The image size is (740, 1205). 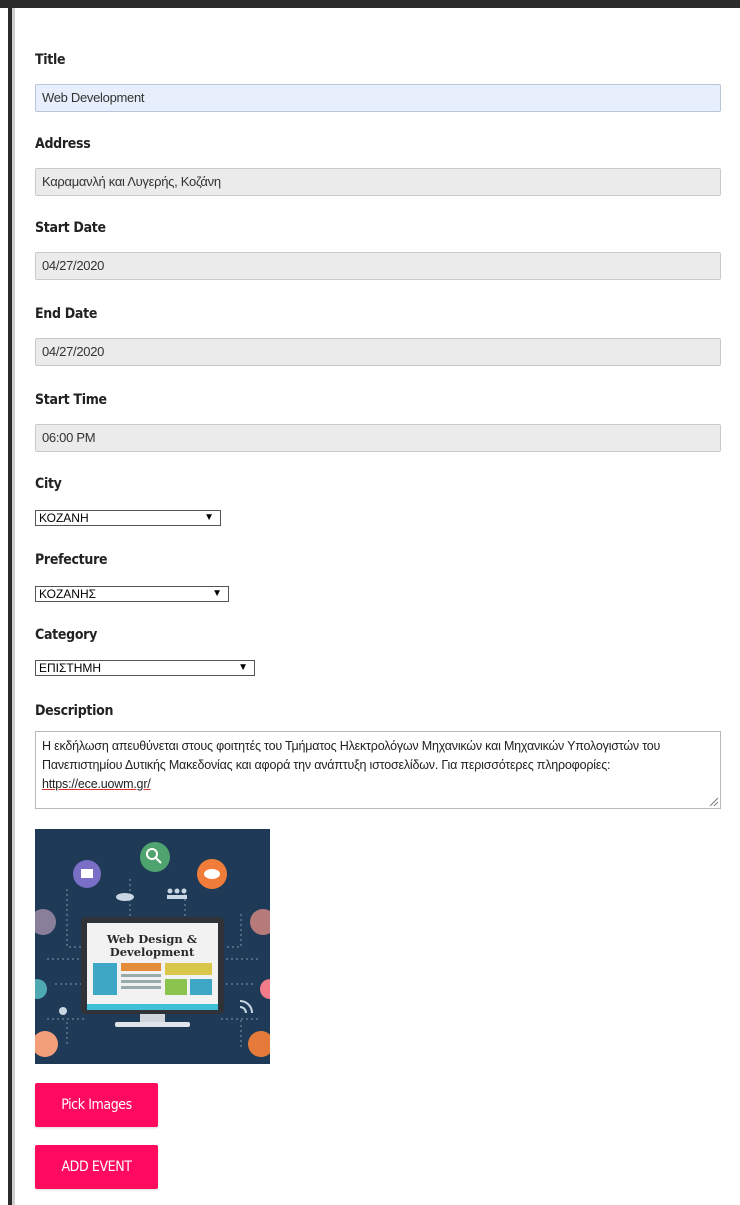 What do you see at coordinates (152, 939) in the screenshot?
I see `image-caption-line1: Web Design &` at bounding box center [152, 939].